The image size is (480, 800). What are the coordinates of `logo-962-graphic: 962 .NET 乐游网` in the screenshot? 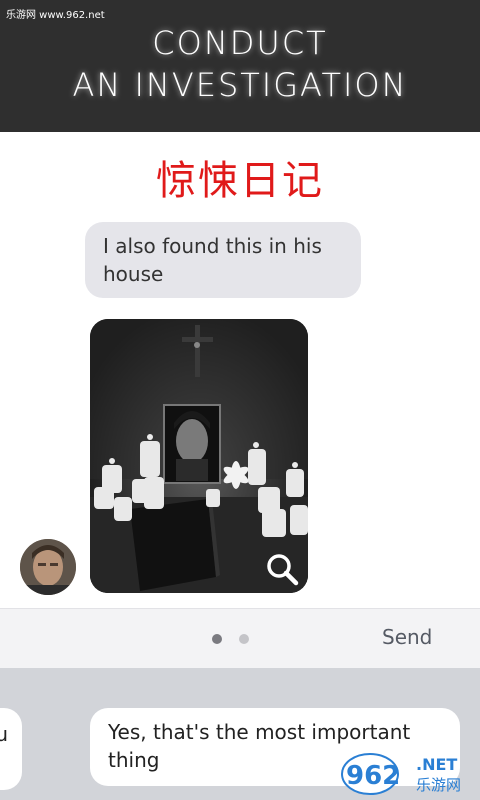 It's located at (401, 774).